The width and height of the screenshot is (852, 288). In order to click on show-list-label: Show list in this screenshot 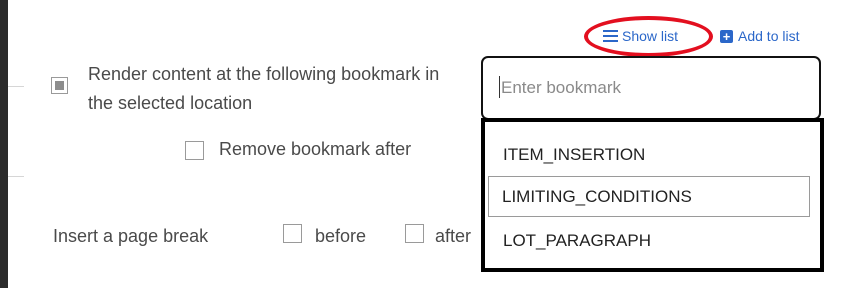, I will do `click(650, 36)`.